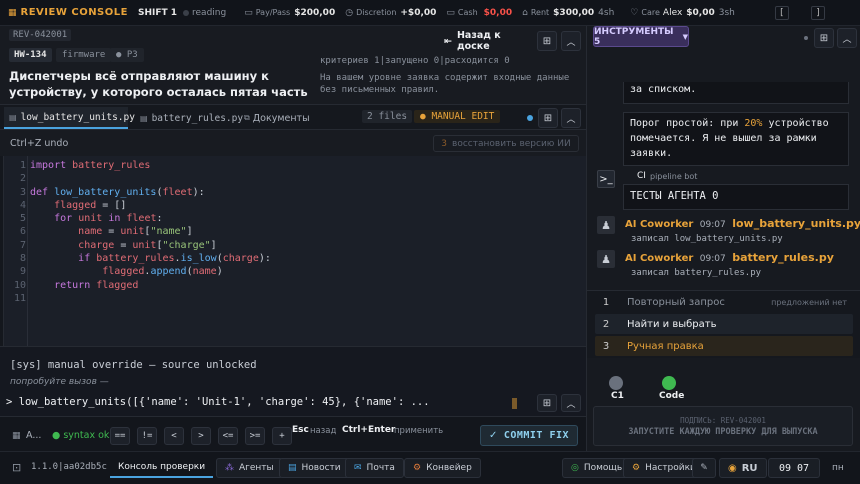 The width and height of the screenshot is (860, 484). Describe the element at coordinates (19, 298) in the screenshot. I see `code-line: 11` at that location.